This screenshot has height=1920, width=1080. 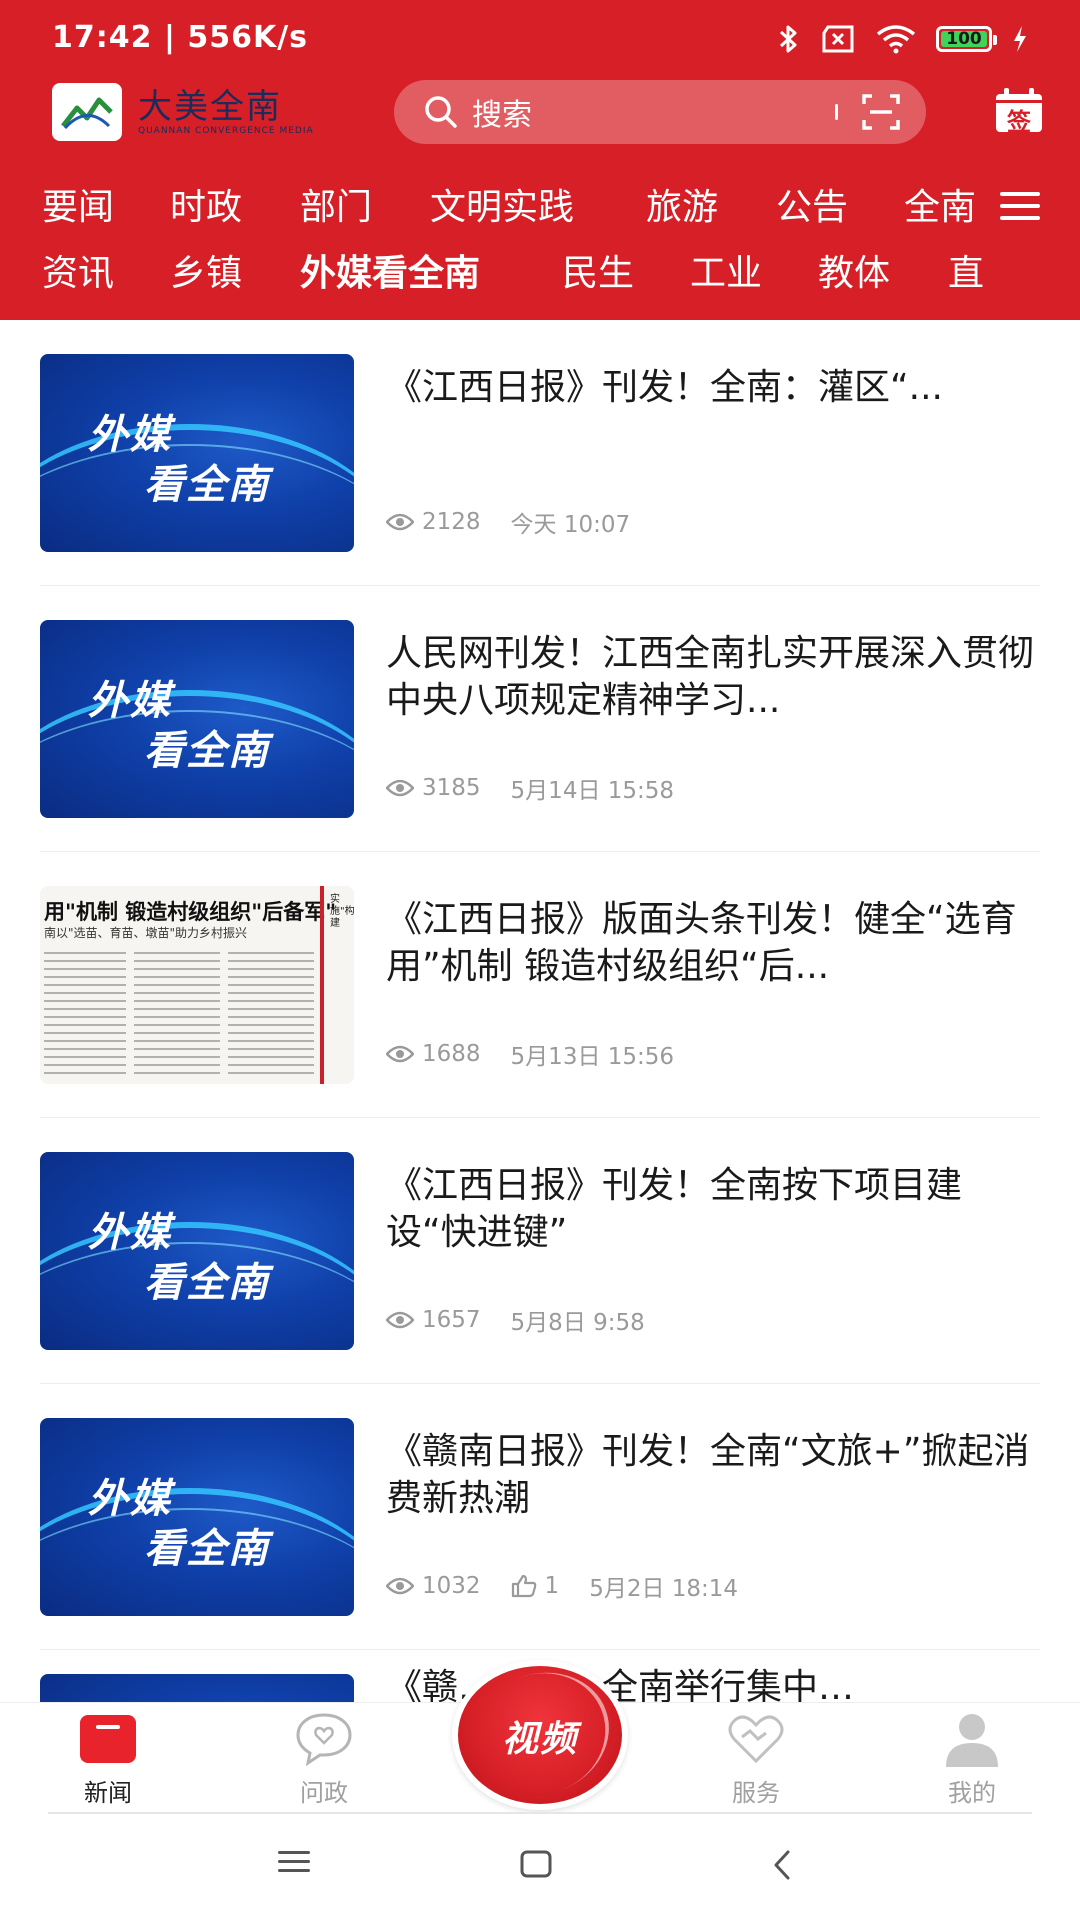 What do you see at coordinates (502, 208) in the screenshot?
I see `tab-wenming-shijian: 文明实践` at bounding box center [502, 208].